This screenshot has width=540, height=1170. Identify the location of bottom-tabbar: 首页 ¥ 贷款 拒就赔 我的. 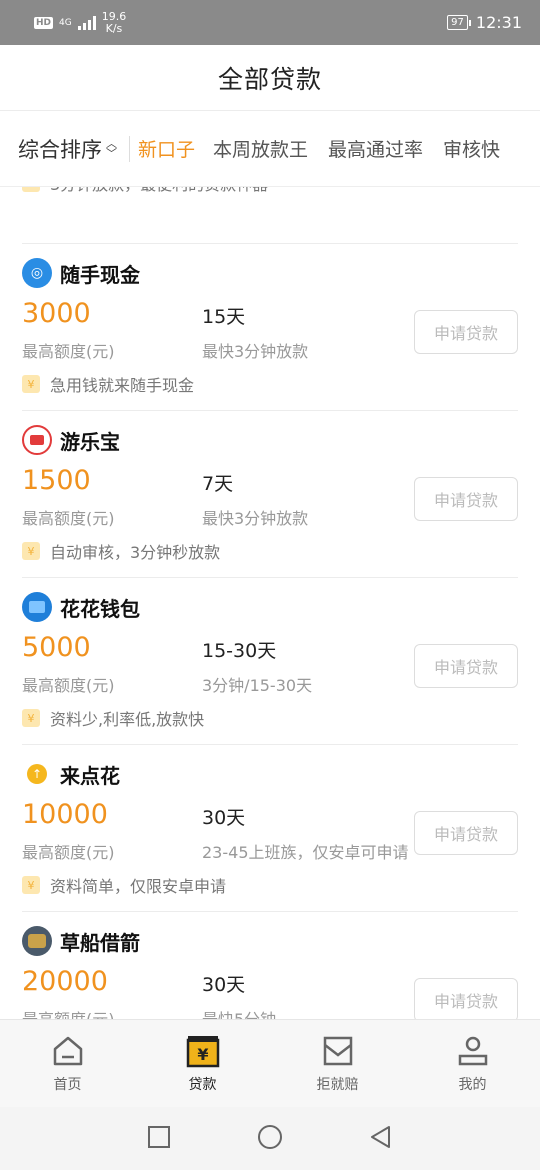
(270, 1063).